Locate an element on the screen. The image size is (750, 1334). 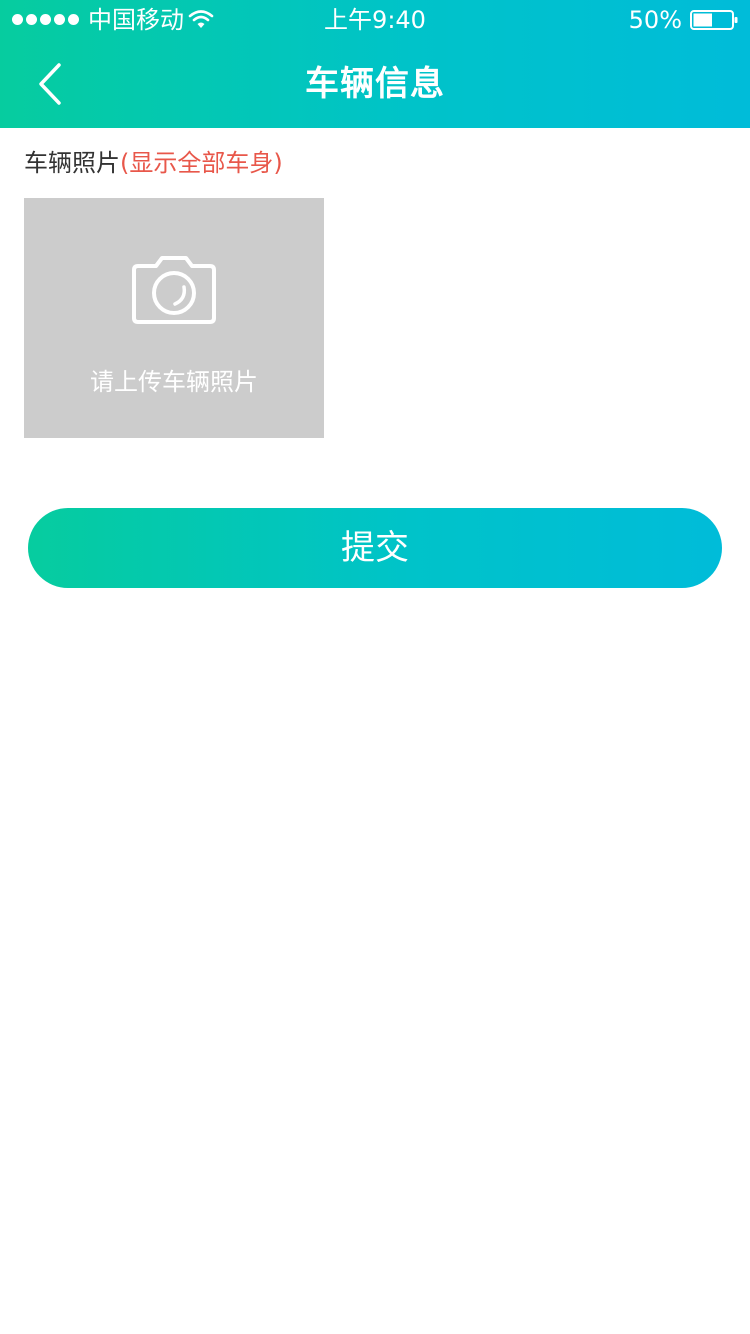
battery-fill is located at coordinates (702, 20).